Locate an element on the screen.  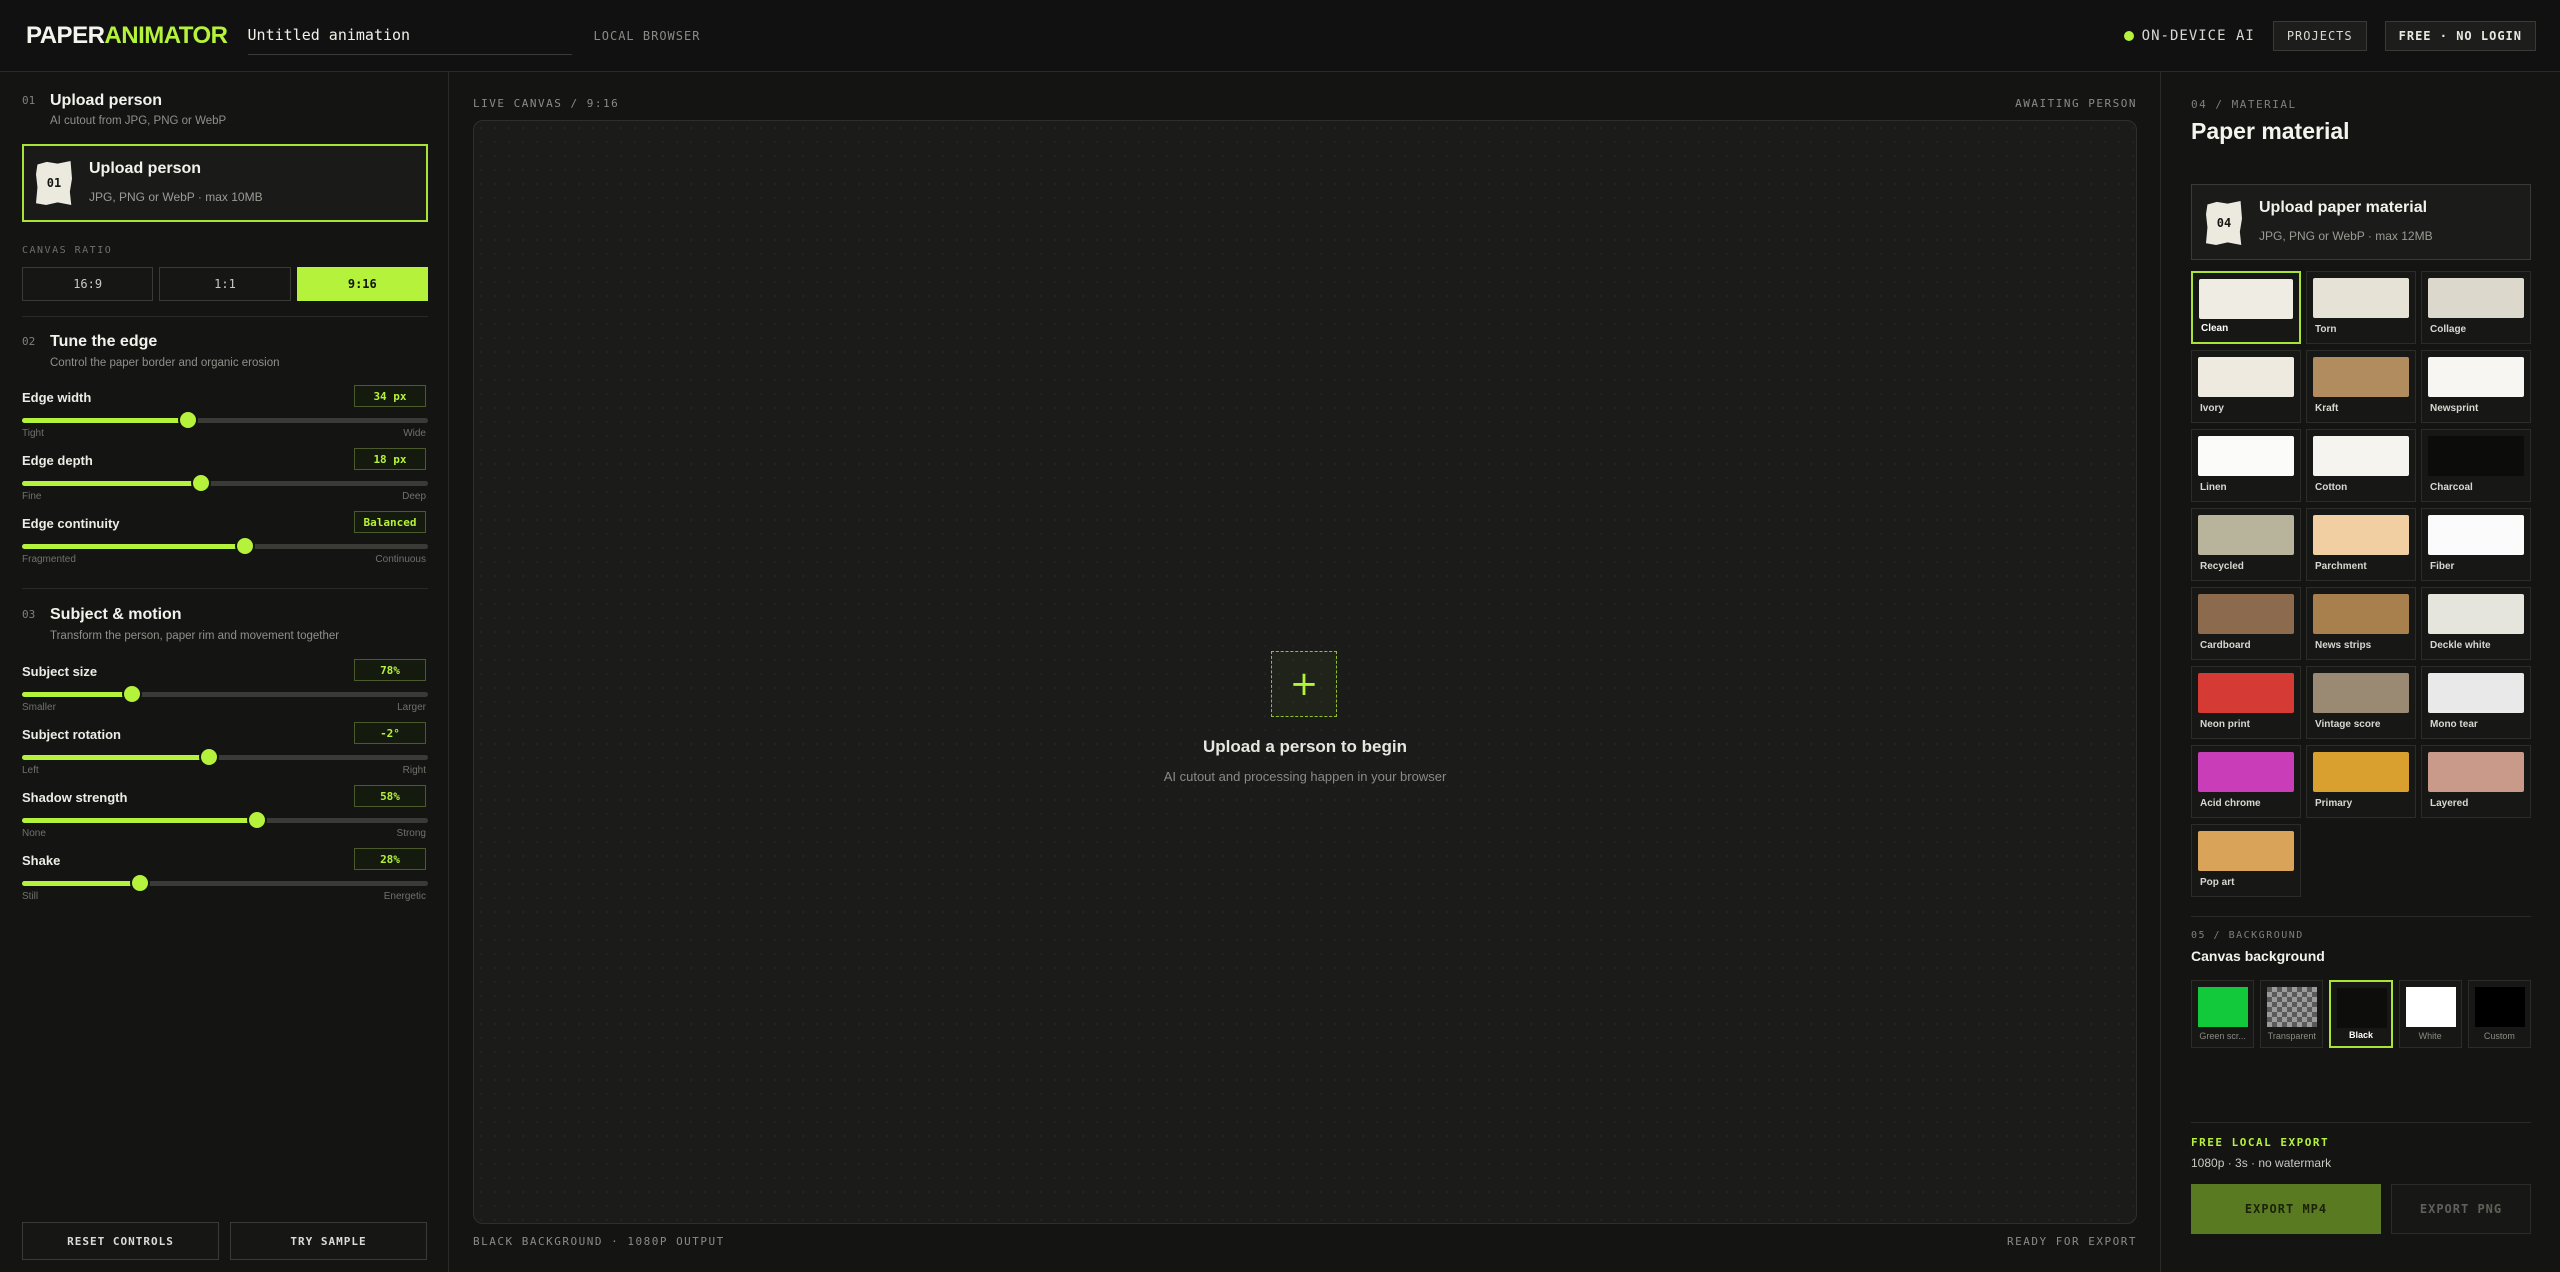
edge-continuity-slider is located at coordinates (225, 546).